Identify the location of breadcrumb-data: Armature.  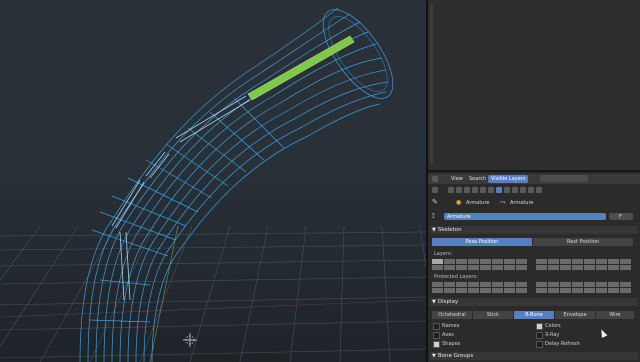
(521, 203).